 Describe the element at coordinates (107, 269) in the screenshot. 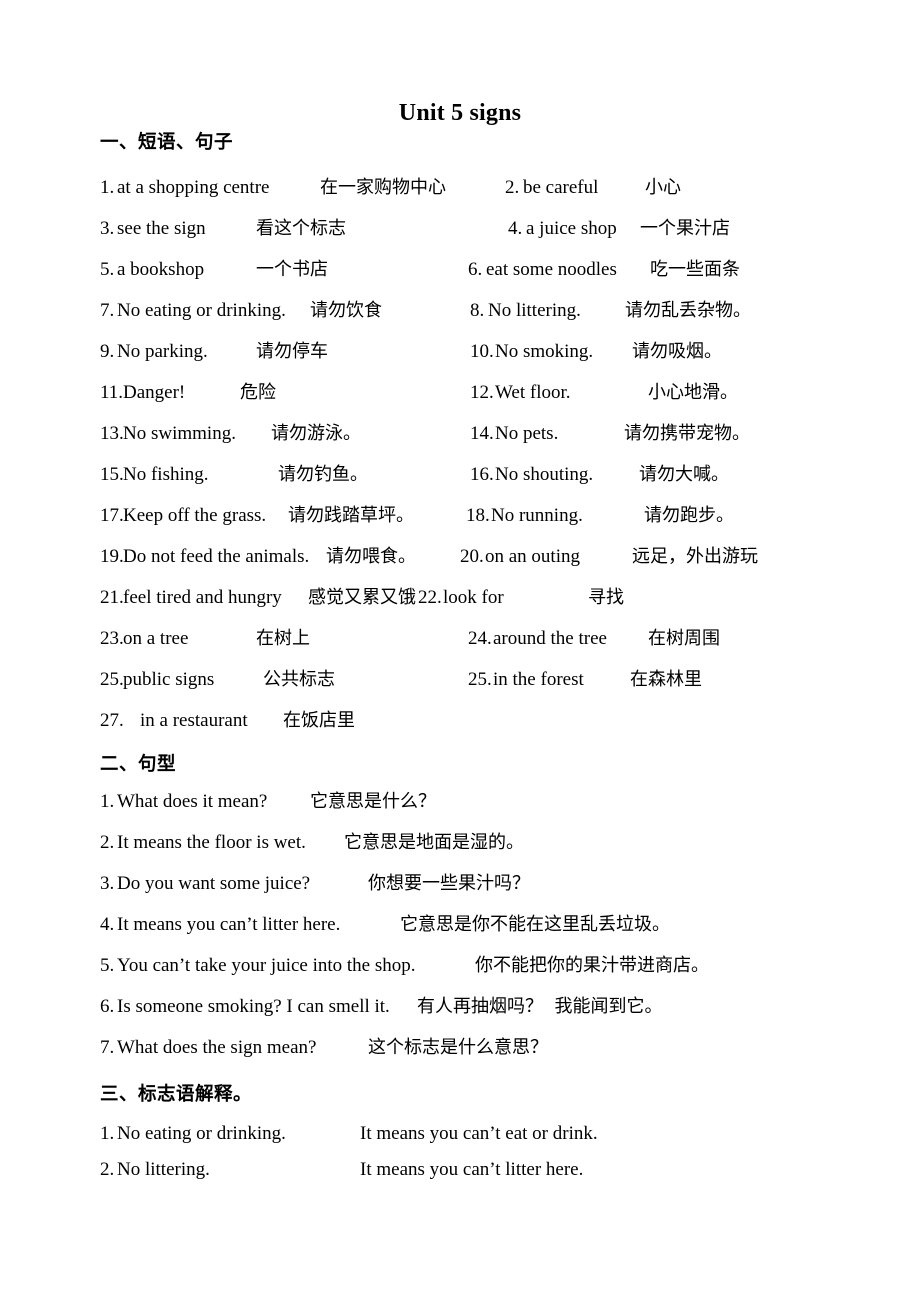

I see `phrase-number: 5.` at that location.